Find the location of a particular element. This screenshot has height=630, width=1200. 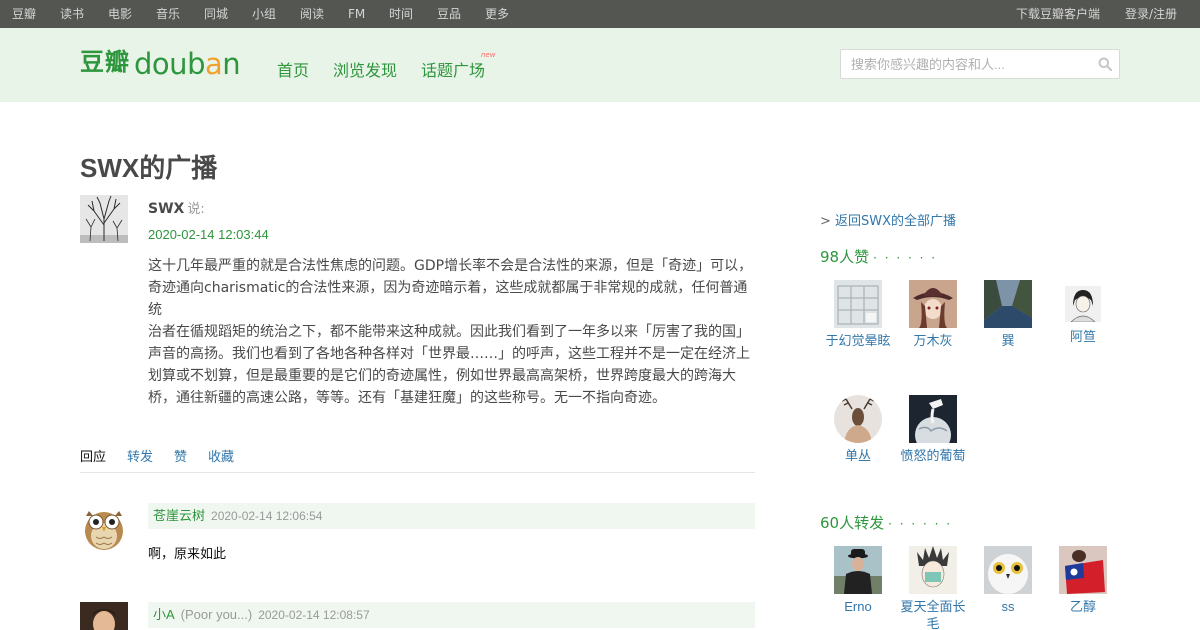

liker-cell: 巽 is located at coordinates (1008, 314).